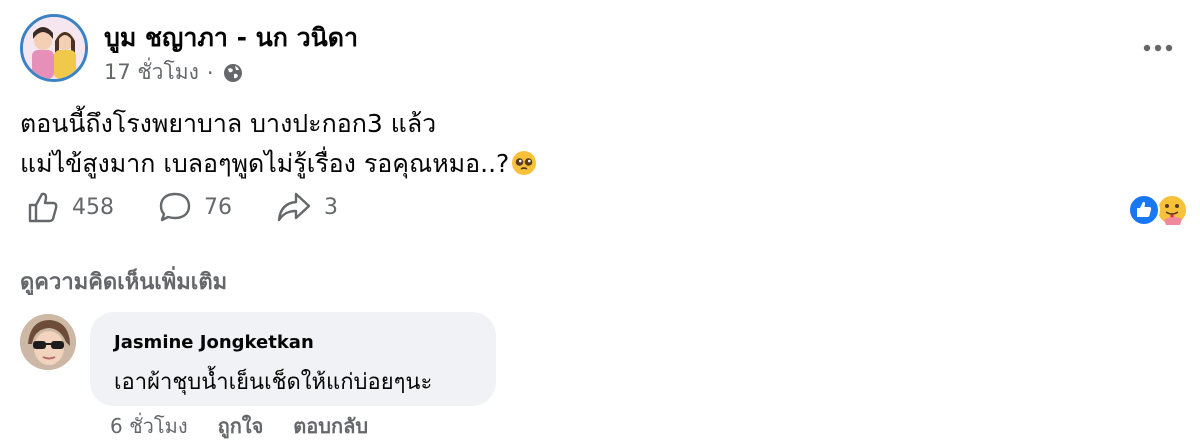 The image size is (1200, 448). I want to click on commenter-avatar, so click(48, 342).